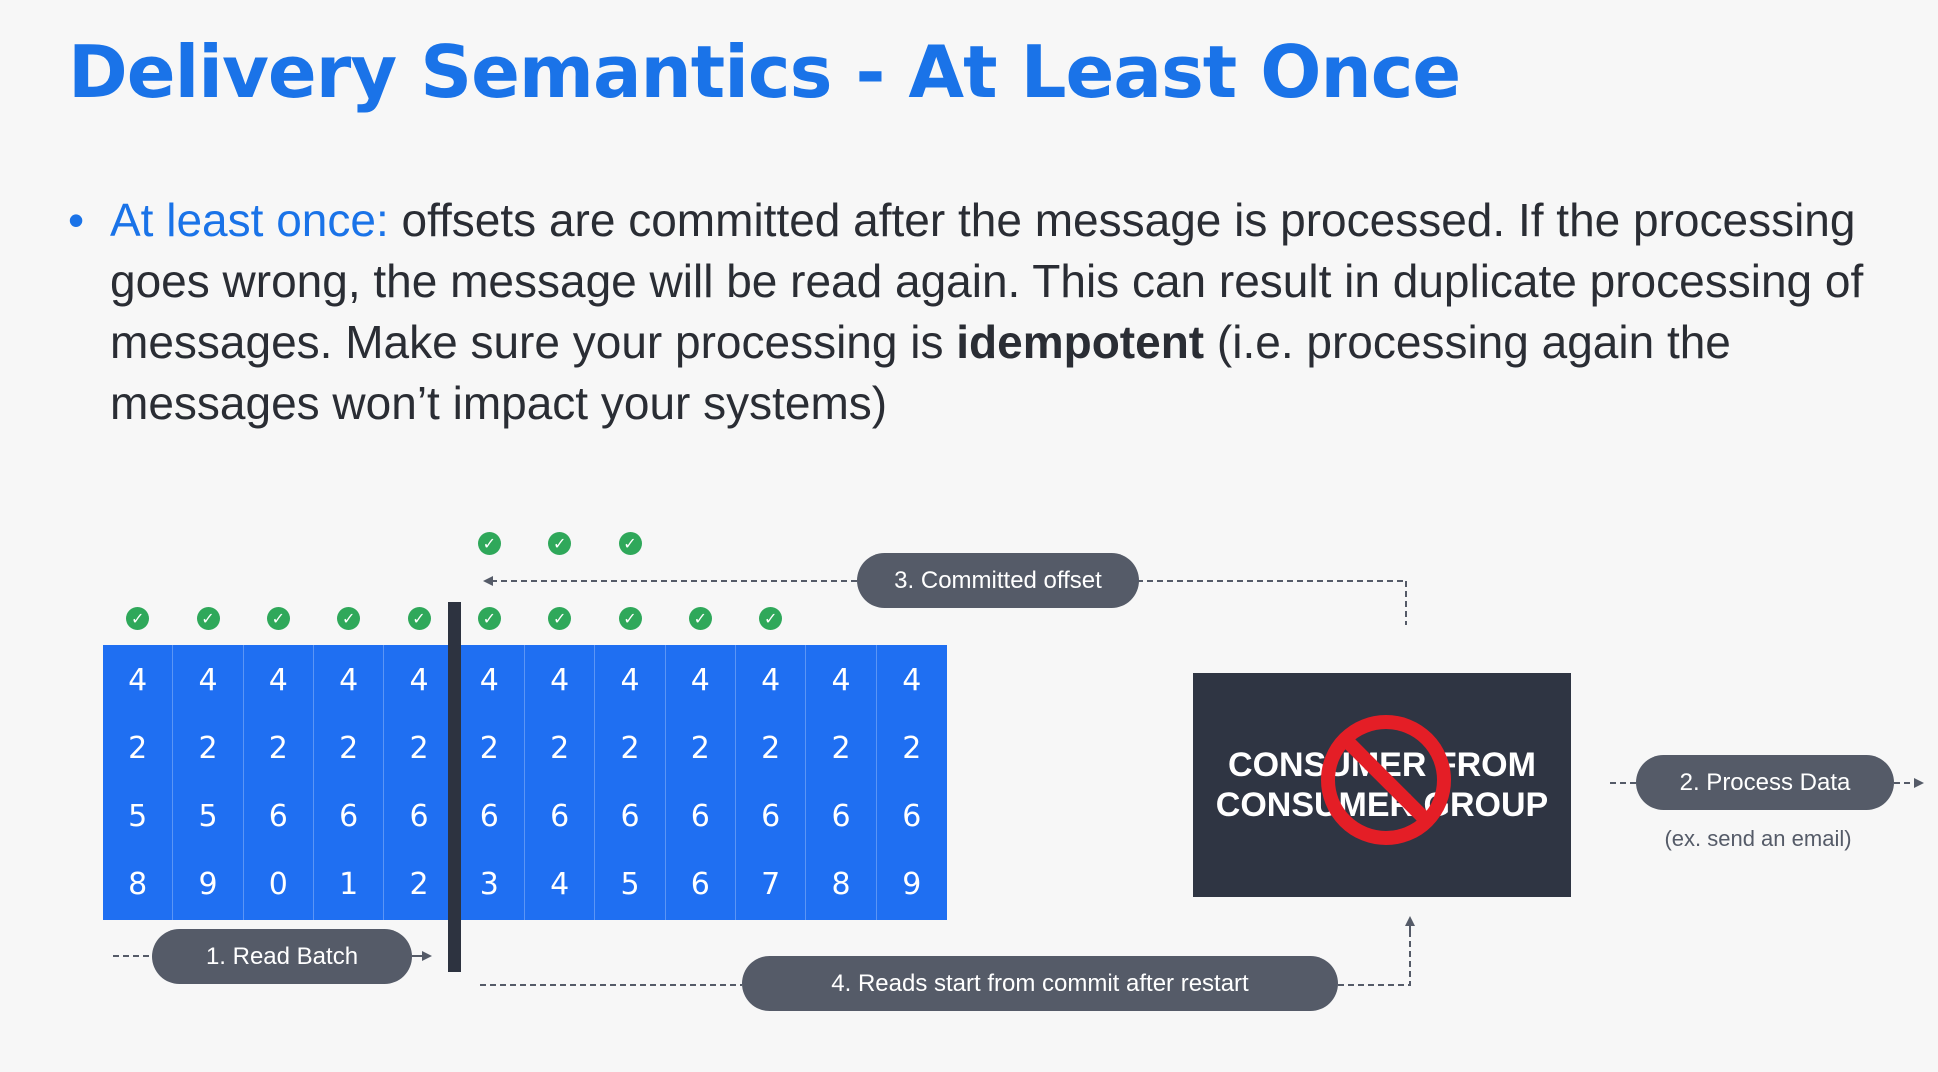  I want to click on reads-restart-pill: 4. Reads start from commit after restart, so click(1040, 983).